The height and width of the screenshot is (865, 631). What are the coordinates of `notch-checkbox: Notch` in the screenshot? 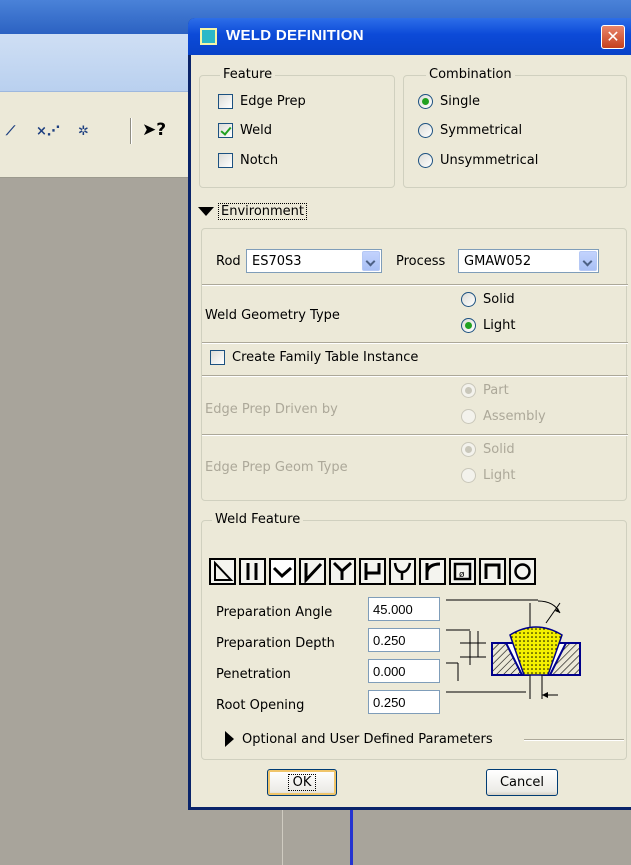 It's located at (248, 160).